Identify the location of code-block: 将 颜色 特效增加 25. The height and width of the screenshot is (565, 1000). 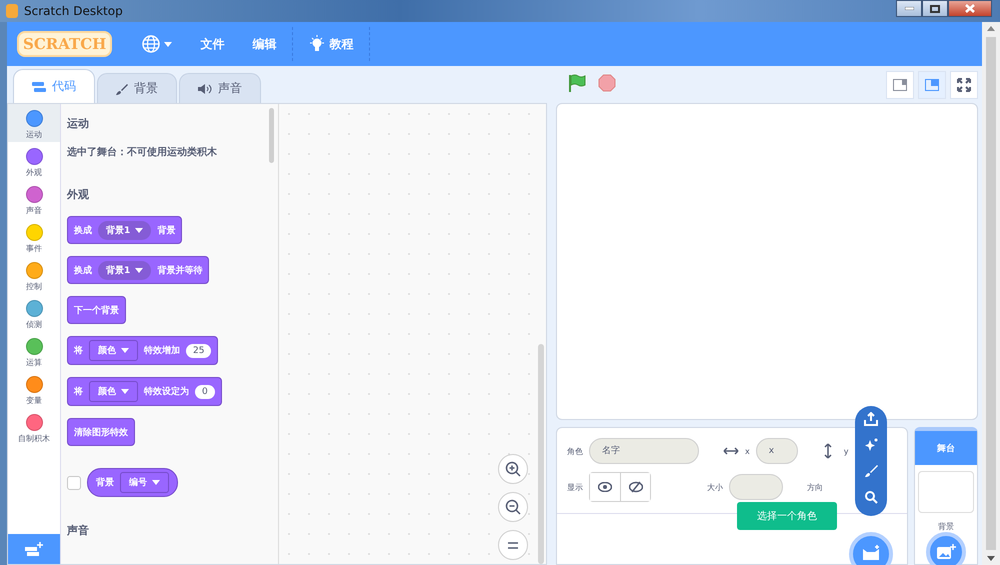
(142, 350).